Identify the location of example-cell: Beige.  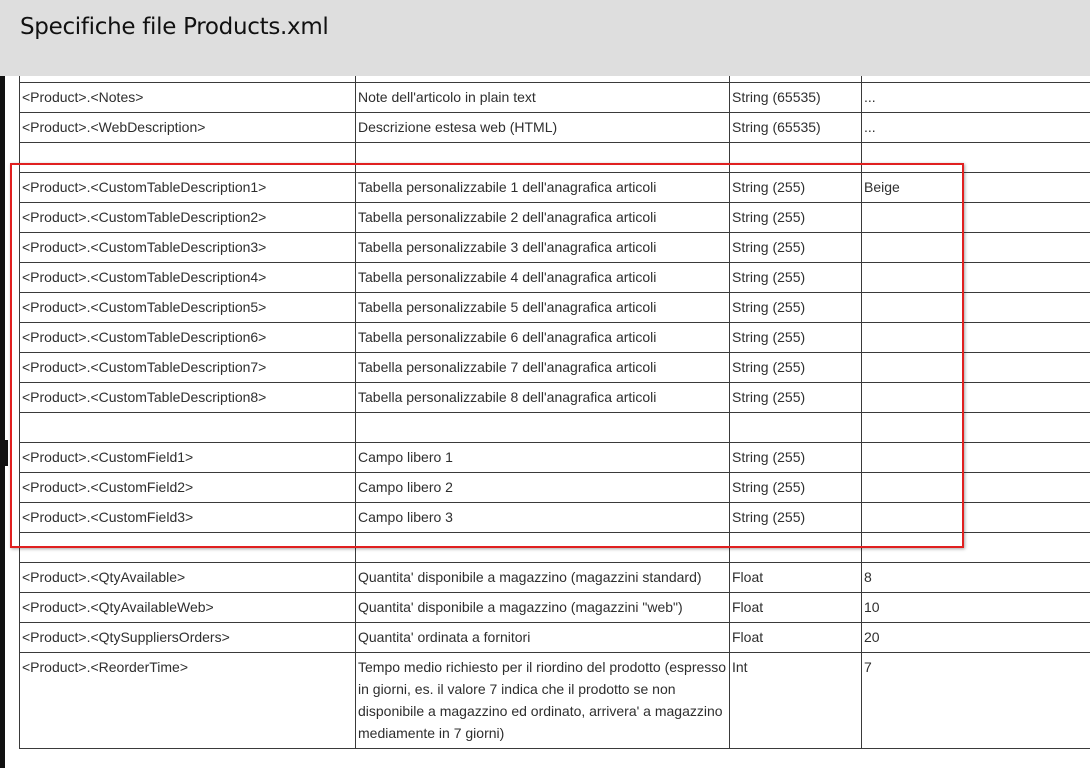
(975, 187).